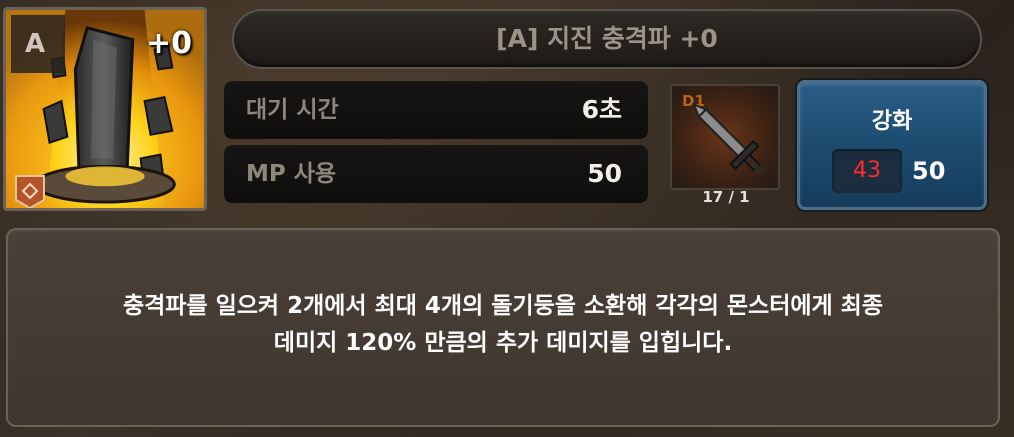  I want to click on skill-type-badge-icon, so click(30, 191).